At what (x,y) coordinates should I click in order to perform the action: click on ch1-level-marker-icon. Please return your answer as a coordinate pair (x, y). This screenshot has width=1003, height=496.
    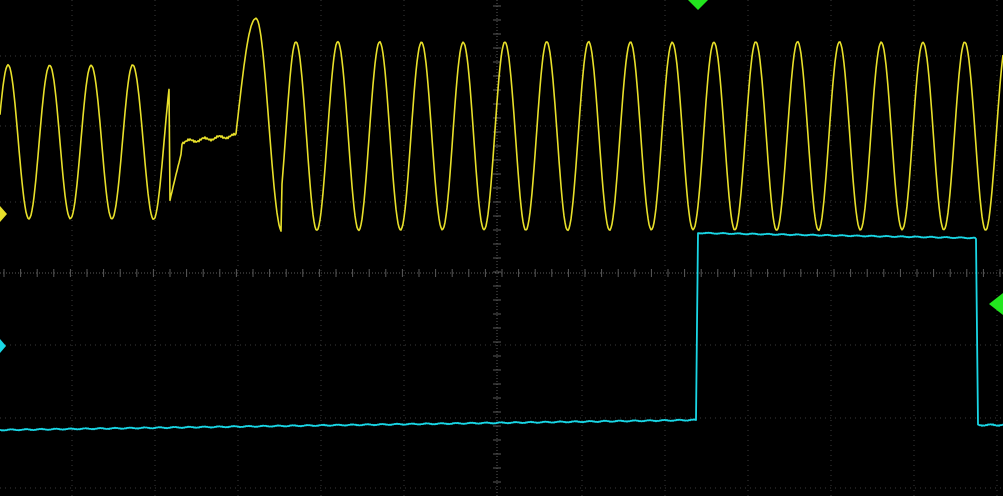
    Looking at the image, I should click on (3, 214).